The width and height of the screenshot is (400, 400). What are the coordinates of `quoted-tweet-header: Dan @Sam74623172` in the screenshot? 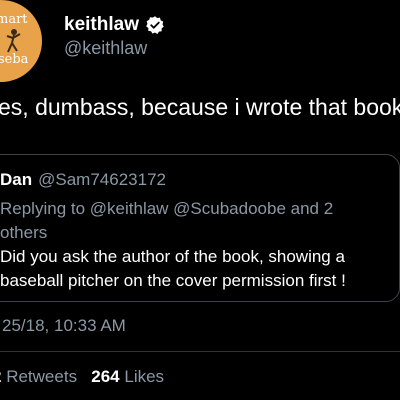 It's located at (83, 180).